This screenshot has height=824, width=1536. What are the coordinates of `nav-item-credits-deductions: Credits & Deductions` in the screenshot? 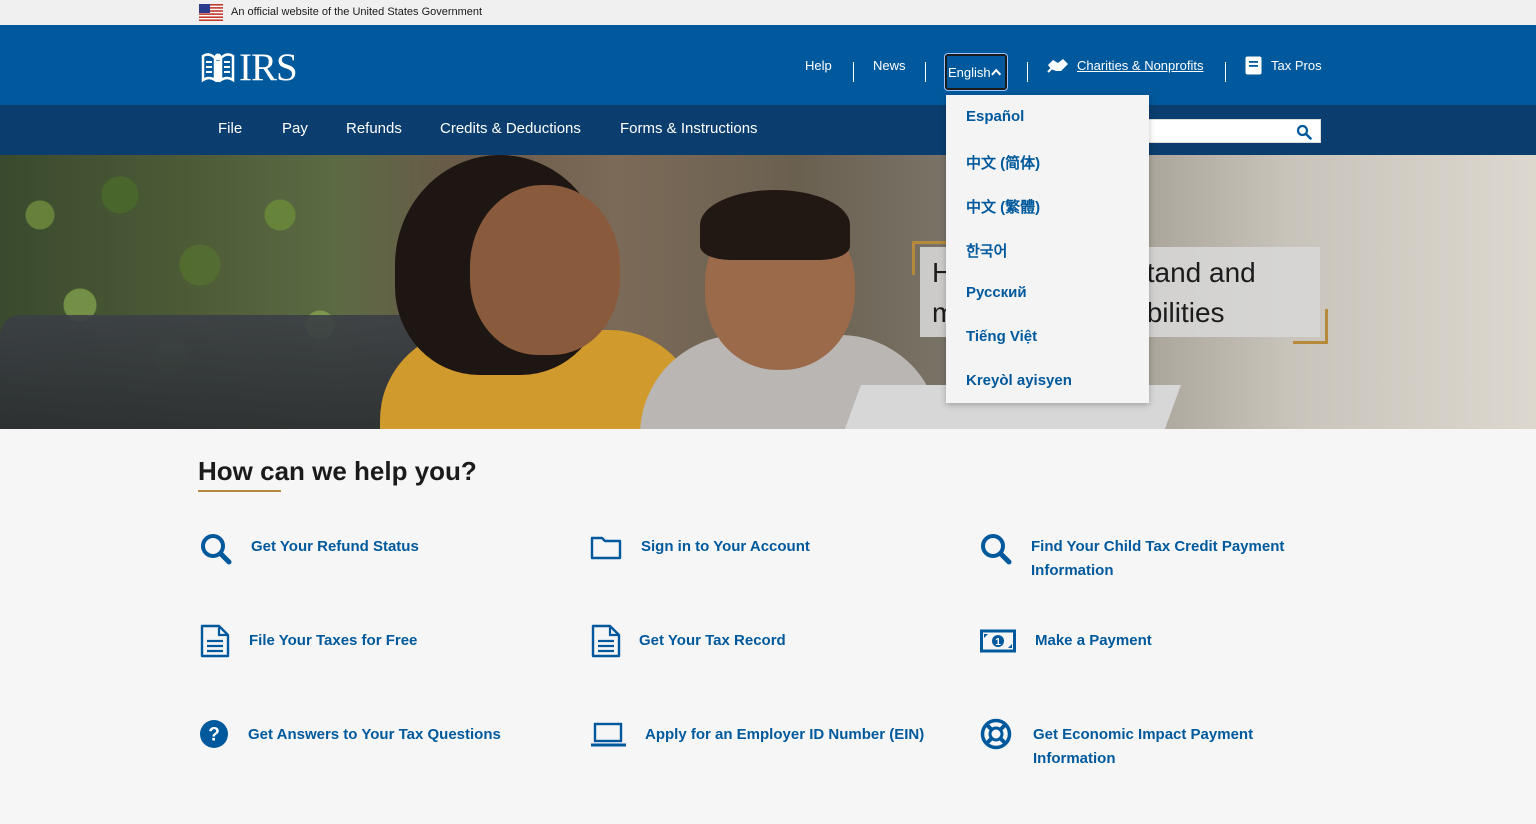 It's located at (510, 128).